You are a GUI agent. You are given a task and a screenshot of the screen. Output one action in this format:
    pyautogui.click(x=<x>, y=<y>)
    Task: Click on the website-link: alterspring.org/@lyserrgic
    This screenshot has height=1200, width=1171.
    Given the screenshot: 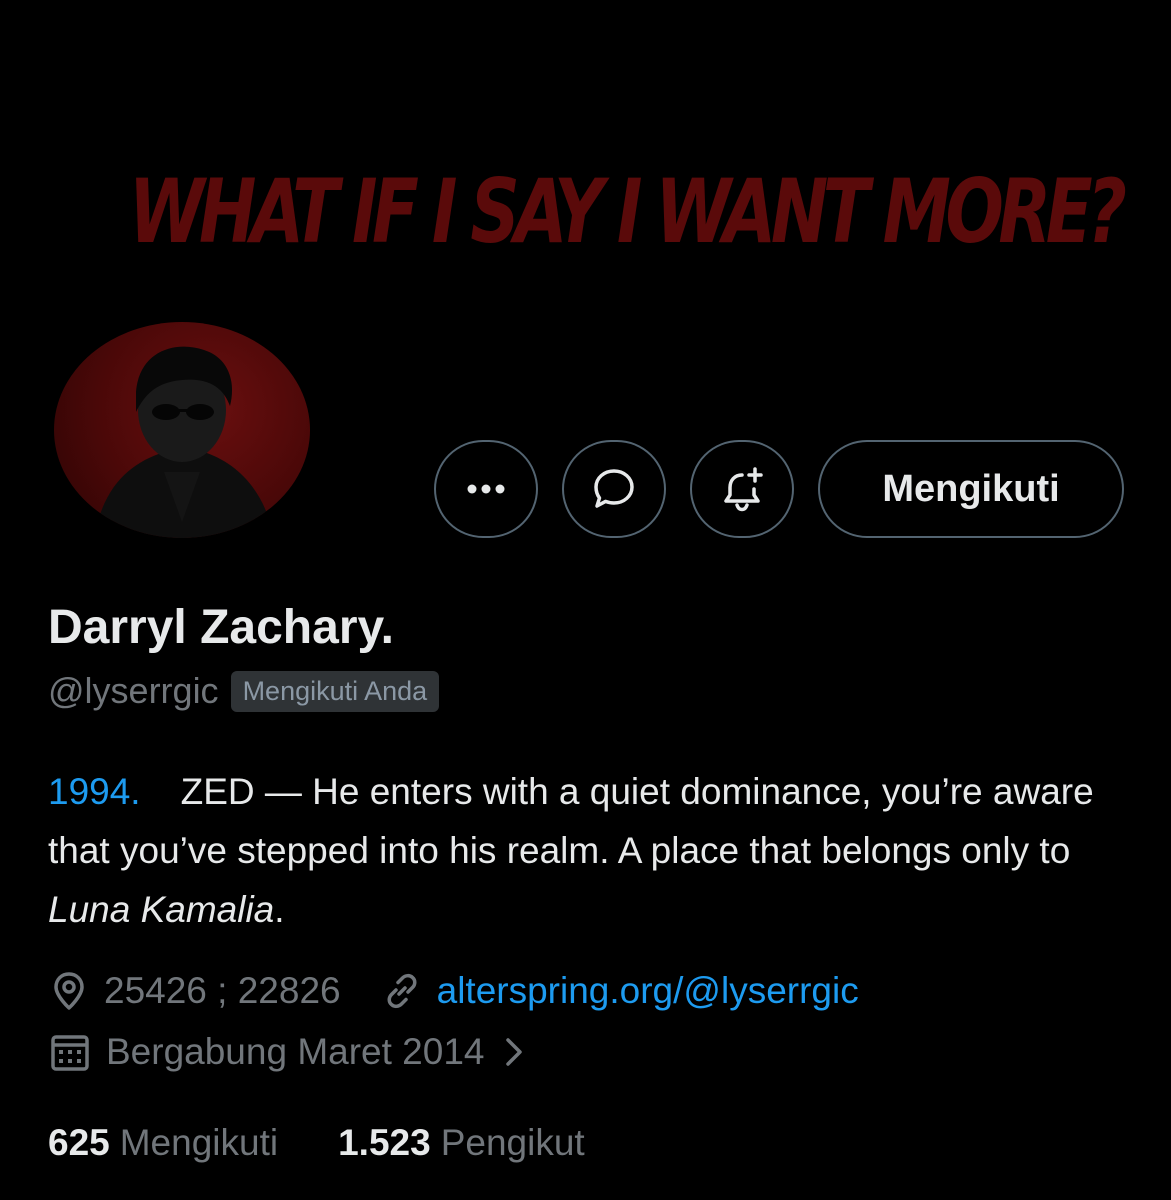 What is the action you would take?
    pyautogui.click(x=648, y=991)
    